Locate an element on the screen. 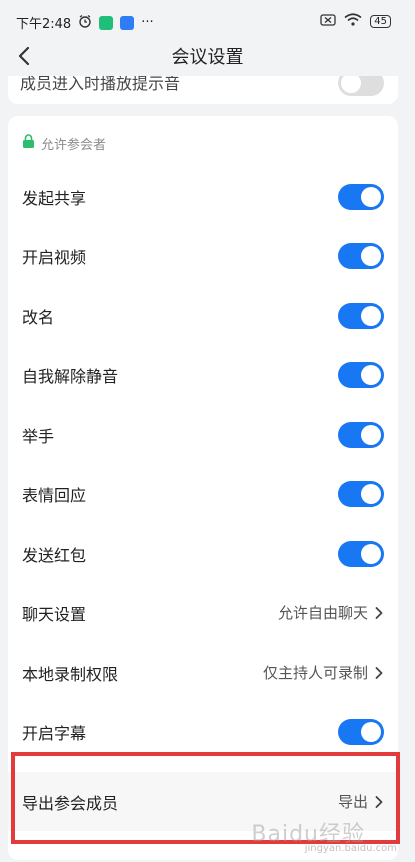 This screenshot has height=862, width=415. section-title: 允许参会者 is located at coordinates (74, 145).